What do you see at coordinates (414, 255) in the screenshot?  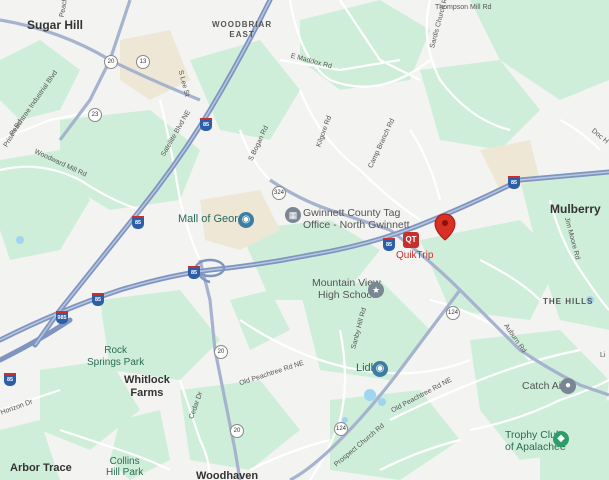 I see `poi-quiktrip-label: QuikTrip` at bounding box center [414, 255].